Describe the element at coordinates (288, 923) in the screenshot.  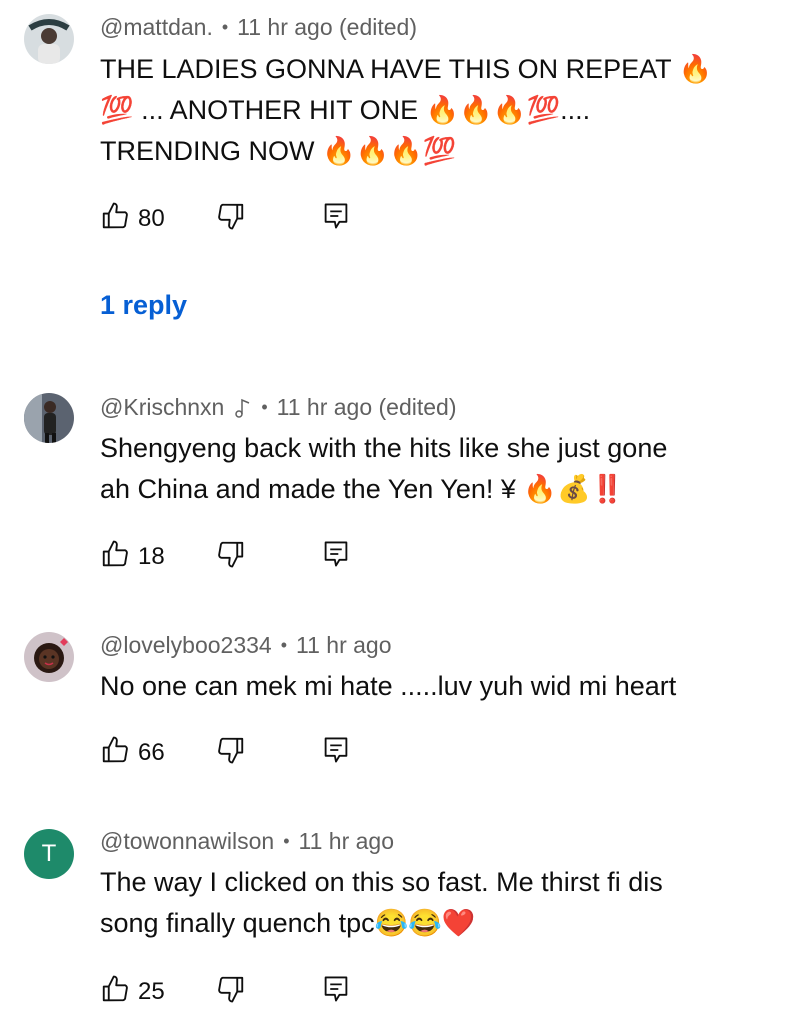
I see `comment-line: song finally quench tpc😂😂❤️` at that location.